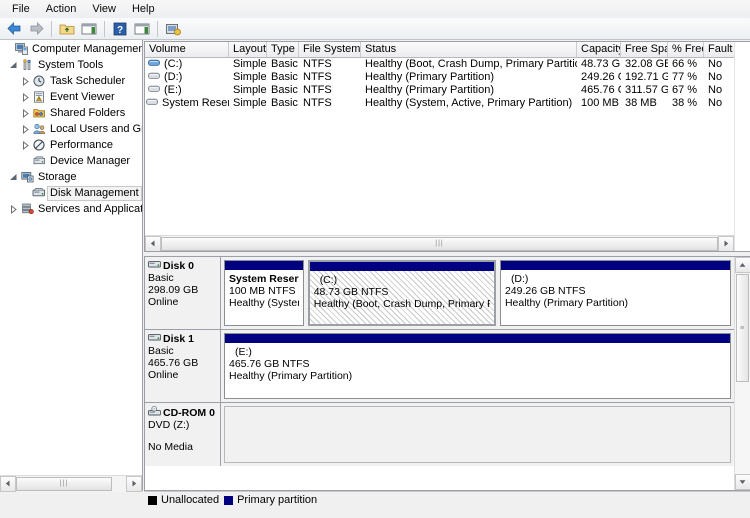 This screenshot has width=750, height=518. What do you see at coordinates (81, 145) in the screenshot?
I see `tree-item-label: Performance` at bounding box center [81, 145].